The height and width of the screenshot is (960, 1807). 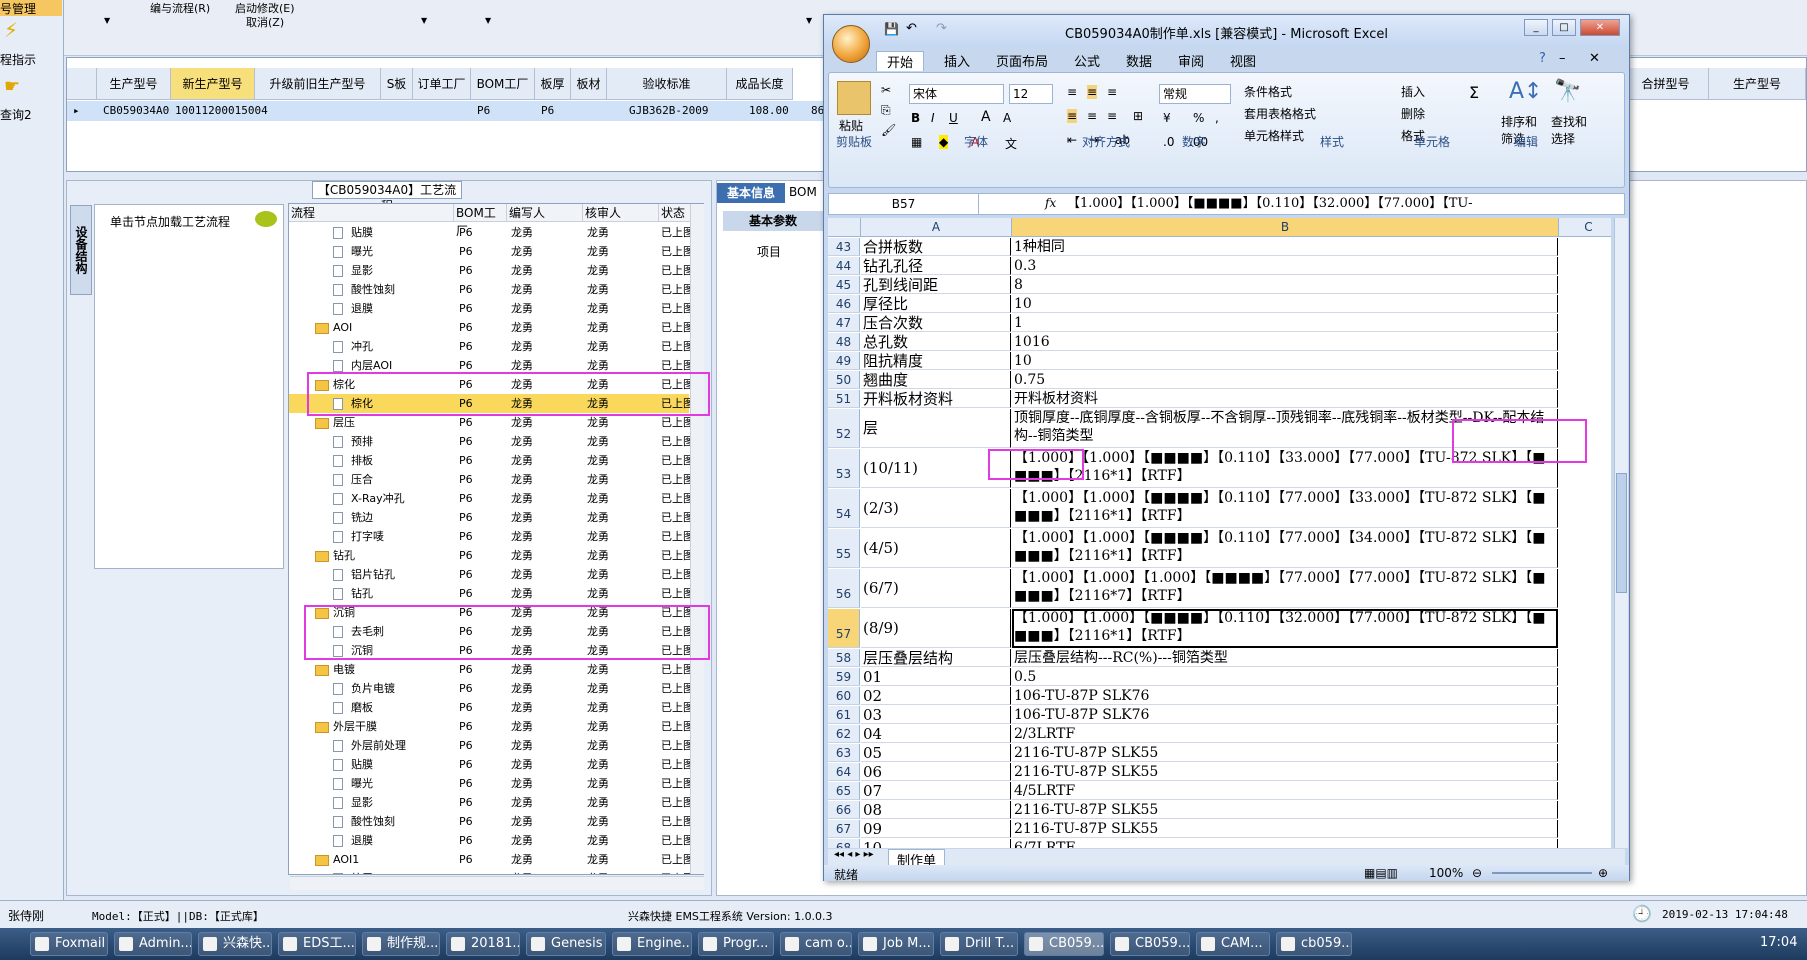 I want to click on cell-a: 03, so click(x=936, y=715).